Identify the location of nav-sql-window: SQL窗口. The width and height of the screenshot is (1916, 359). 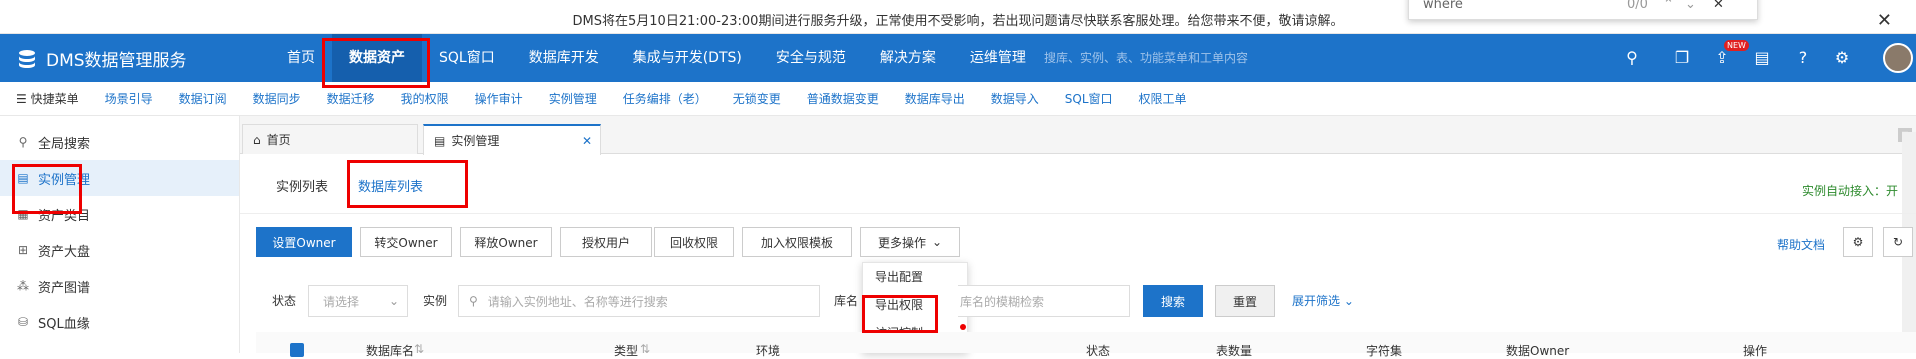
(467, 58).